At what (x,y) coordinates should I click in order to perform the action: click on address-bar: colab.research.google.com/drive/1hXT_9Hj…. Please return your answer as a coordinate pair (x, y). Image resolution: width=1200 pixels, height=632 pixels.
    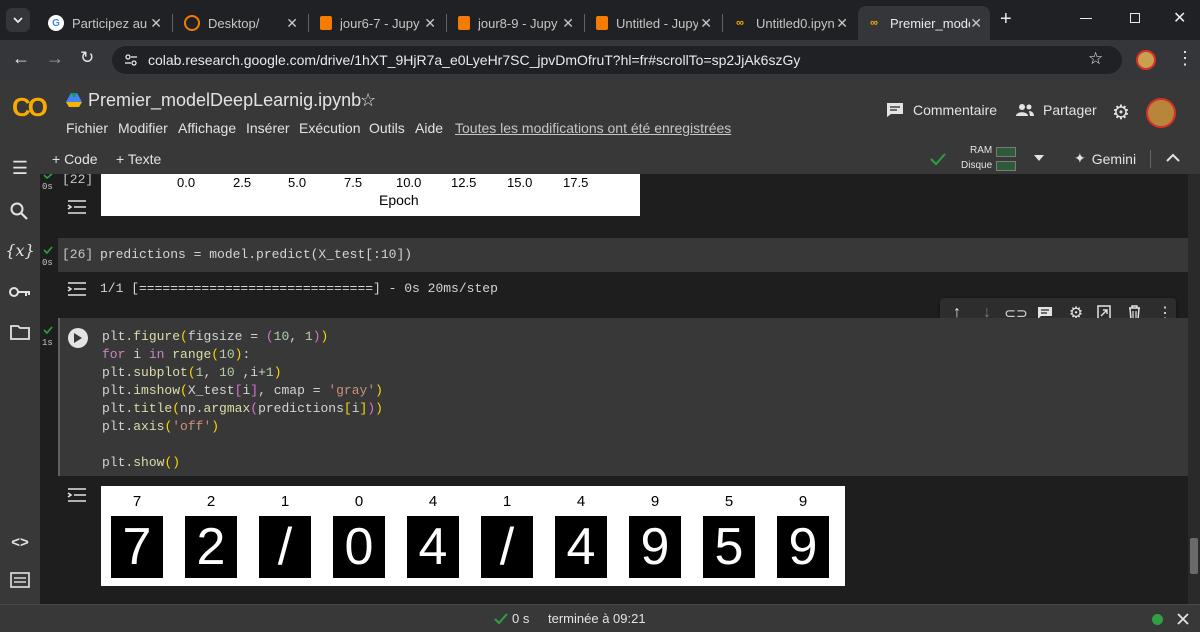
    Looking at the image, I should click on (617, 60).